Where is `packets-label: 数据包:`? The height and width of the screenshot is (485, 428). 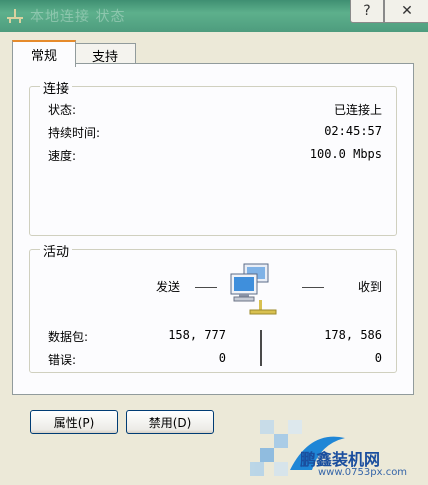 packets-label: 数据包: is located at coordinates (68, 337).